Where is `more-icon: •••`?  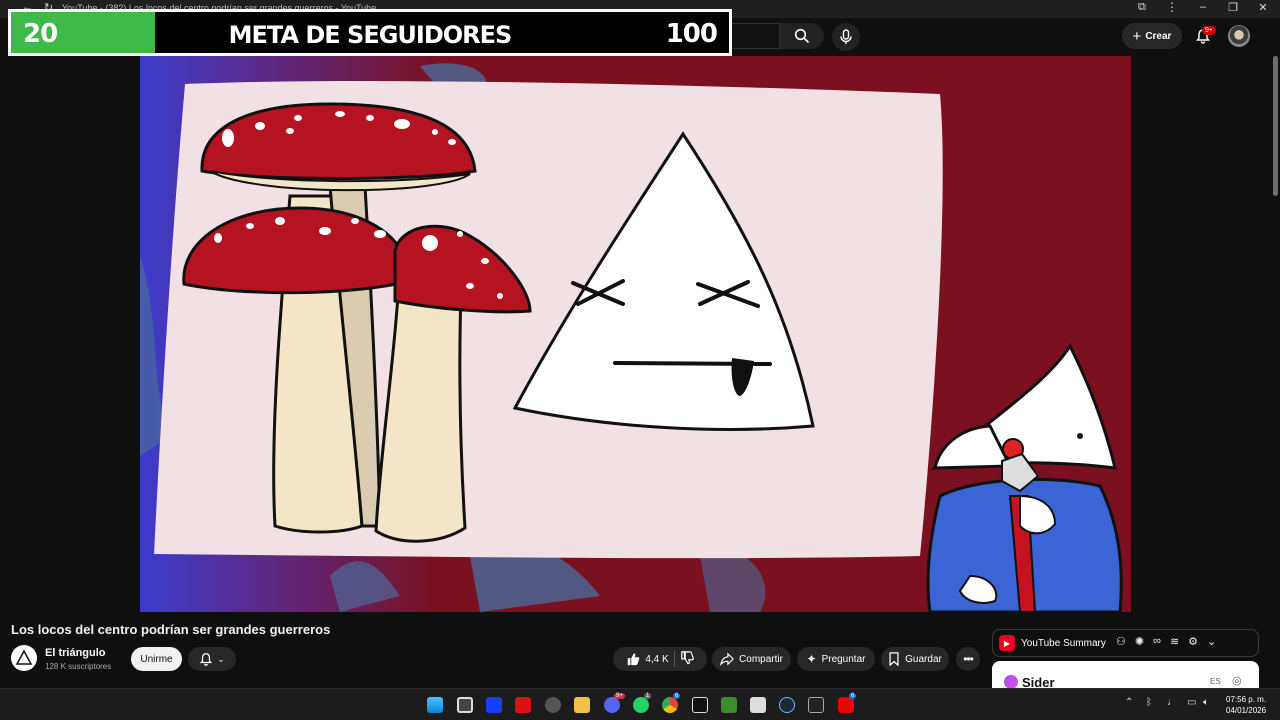 more-icon: ••• is located at coordinates (968, 659).